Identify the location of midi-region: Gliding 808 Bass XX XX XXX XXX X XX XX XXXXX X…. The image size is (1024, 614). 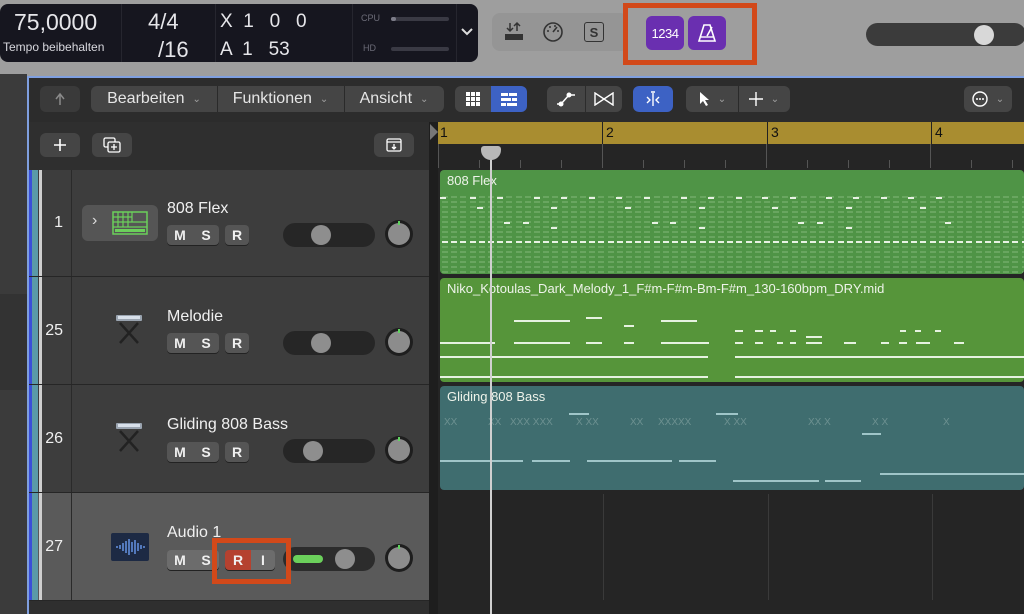
(732, 438).